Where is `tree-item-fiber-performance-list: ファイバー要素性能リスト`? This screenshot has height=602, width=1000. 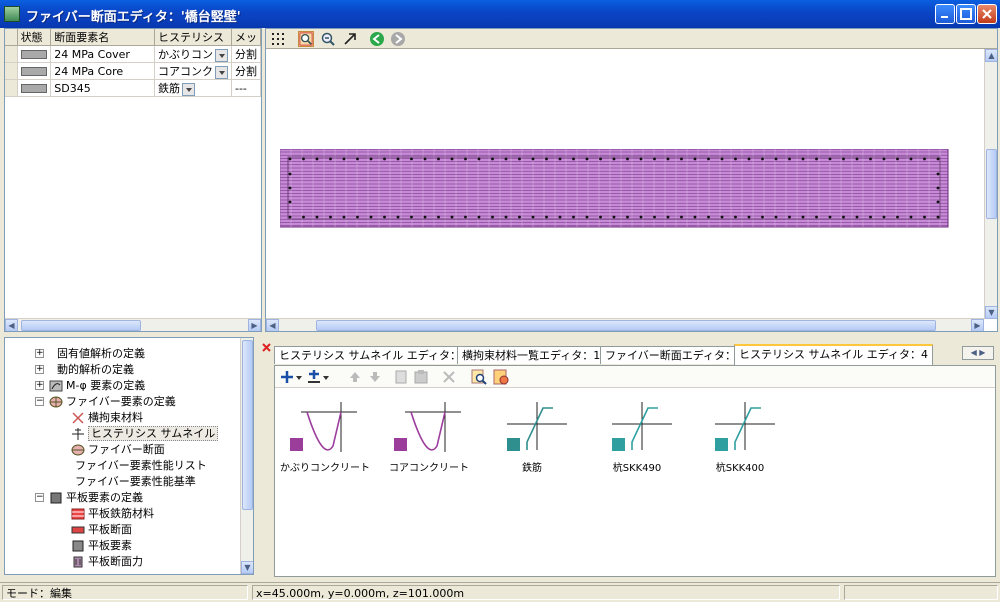
tree-item-fiber-performance-list: ファイバー要素性能リスト is located at coordinates (141, 466).